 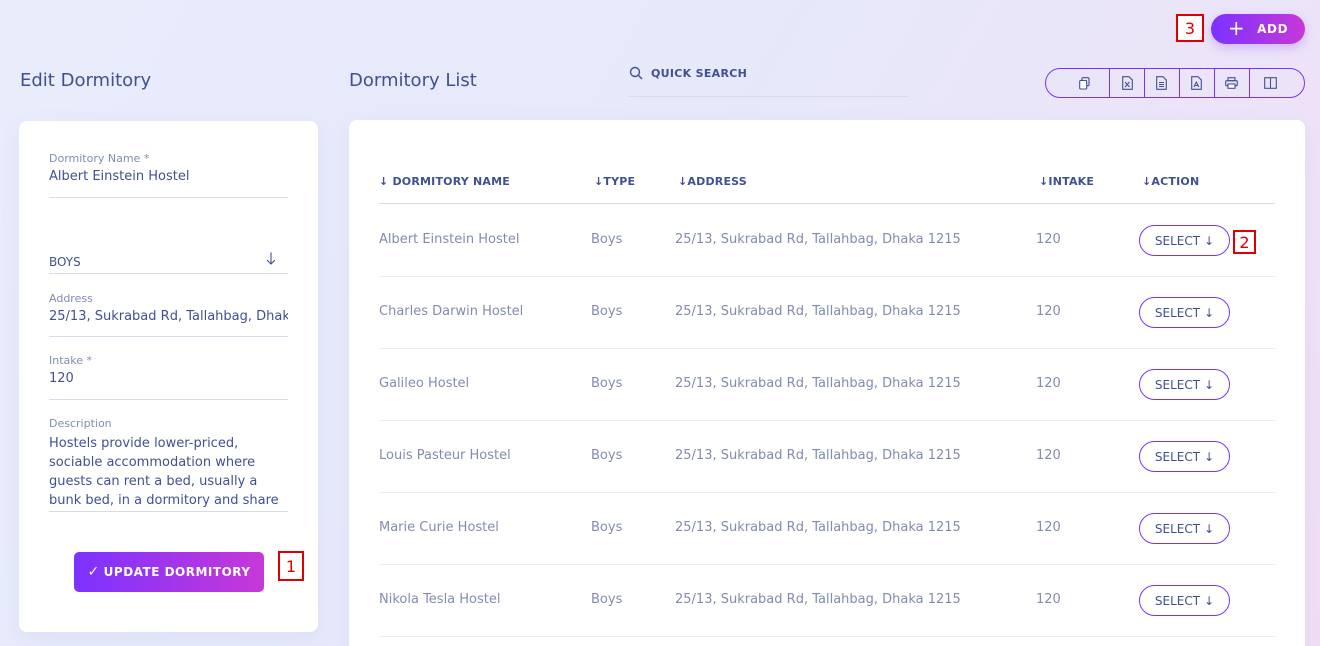 I want to click on update-dormitory-label: UPDATE DORMITORY, so click(x=177, y=572).